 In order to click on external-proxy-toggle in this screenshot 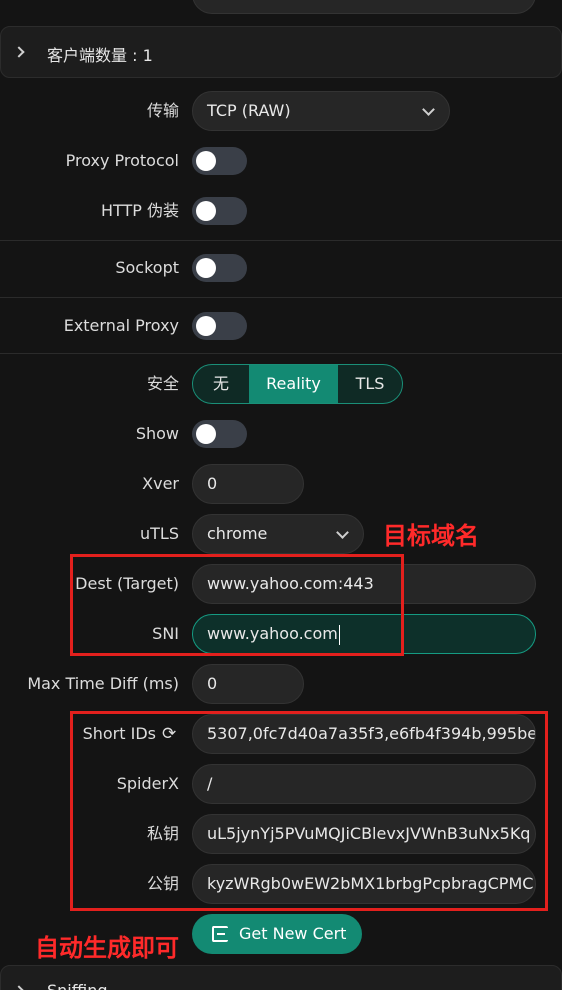, I will do `click(219, 326)`.